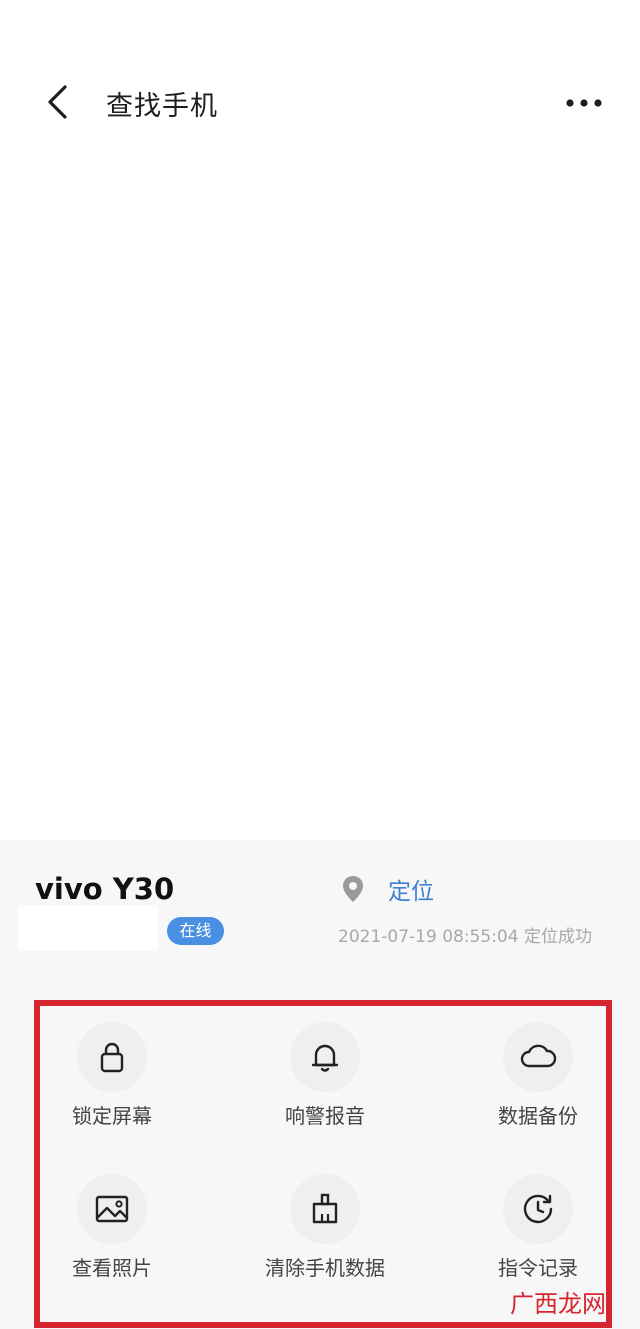 The image size is (640, 1329). I want to click on history-icon-wrap, so click(538, 1209).